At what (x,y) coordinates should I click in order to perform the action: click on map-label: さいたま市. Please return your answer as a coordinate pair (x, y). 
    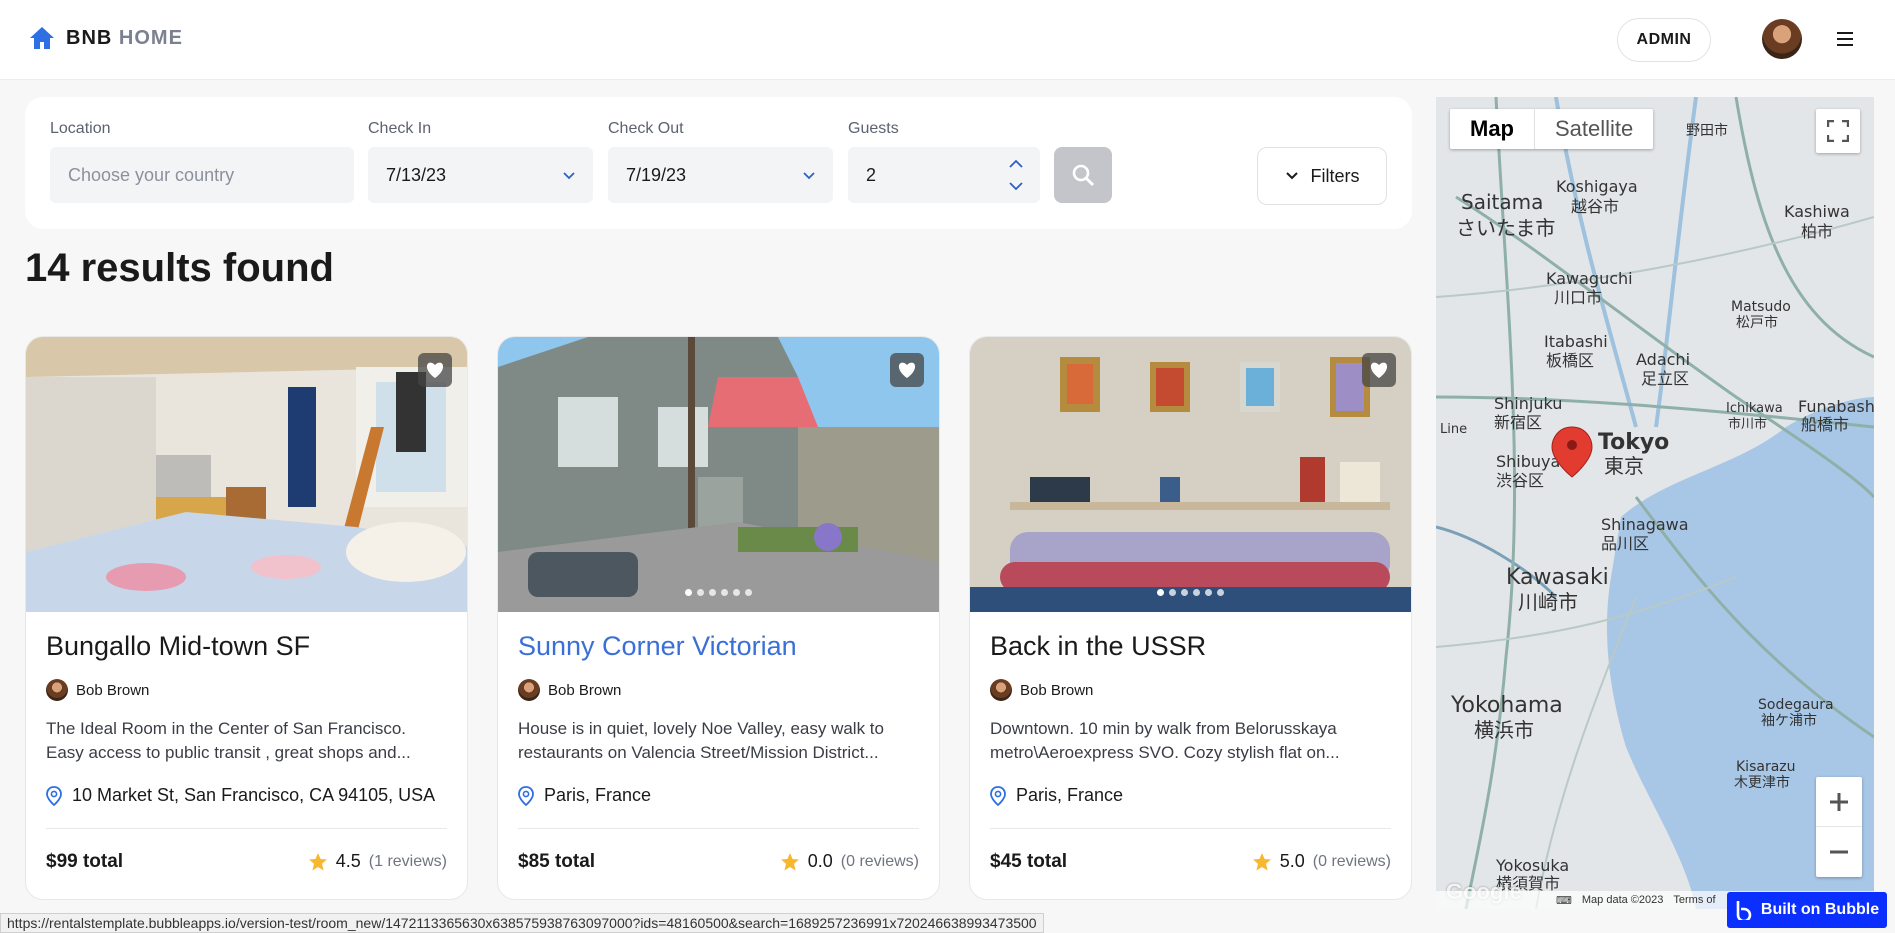
    Looking at the image, I should click on (1505, 228).